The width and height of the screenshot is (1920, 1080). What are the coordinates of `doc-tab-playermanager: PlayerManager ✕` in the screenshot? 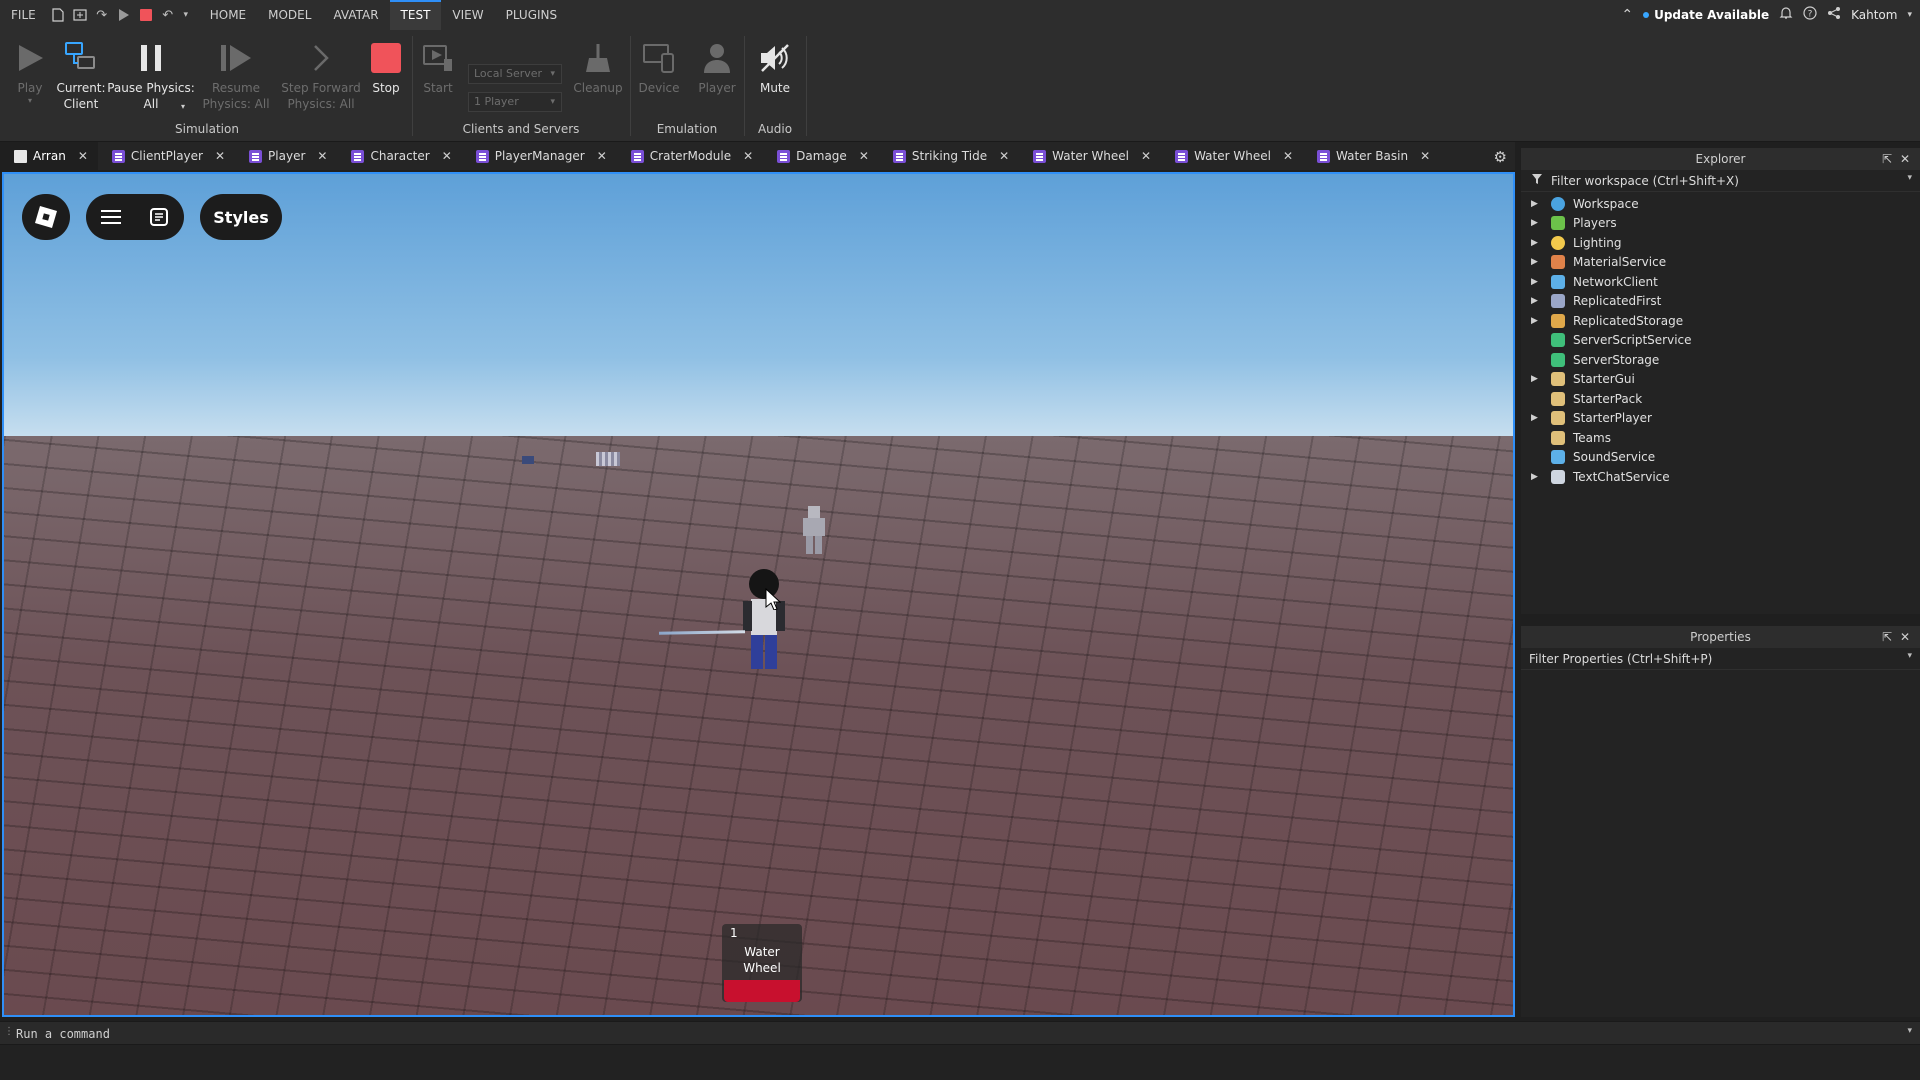 It's located at (539, 156).